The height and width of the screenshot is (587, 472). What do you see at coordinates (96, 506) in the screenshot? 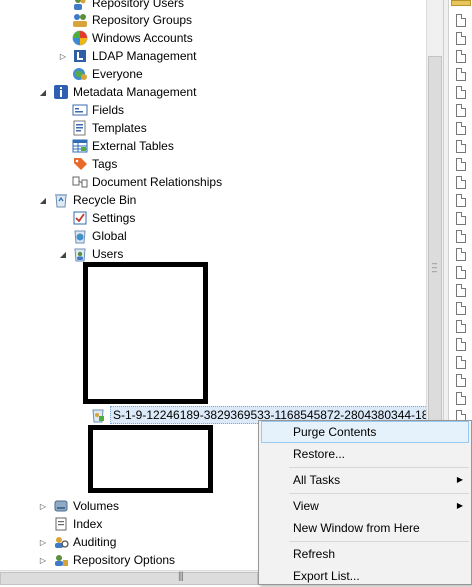
I see `tree-label: Volumes` at bounding box center [96, 506].